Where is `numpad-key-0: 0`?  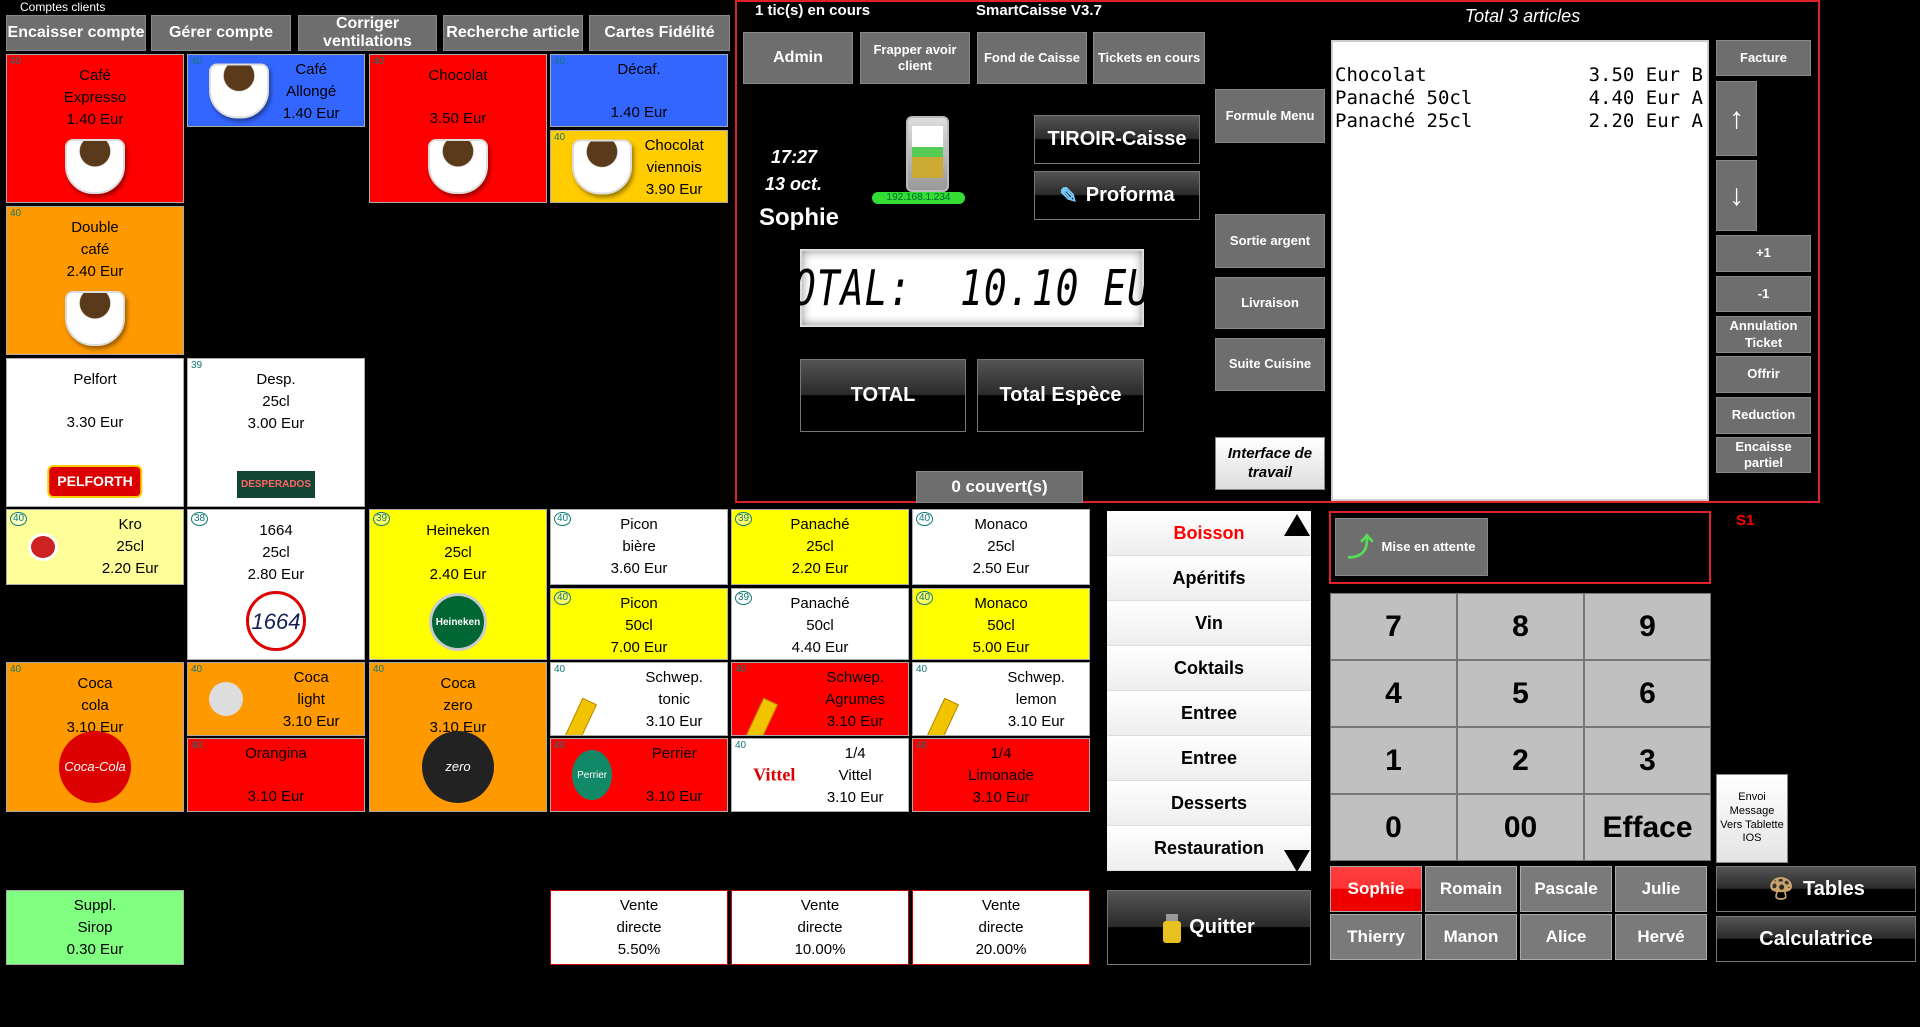 numpad-key-0: 0 is located at coordinates (1393, 827).